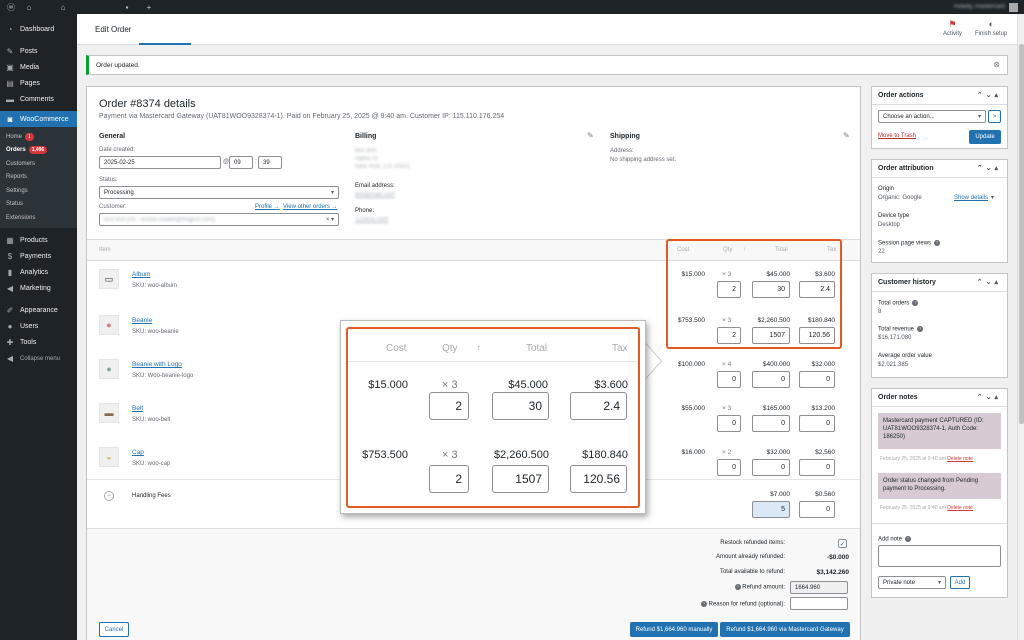 This screenshot has width=1024, height=640. What do you see at coordinates (38, 51) in the screenshot?
I see `sidebar-item-posts: ✎ Posts` at bounding box center [38, 51].